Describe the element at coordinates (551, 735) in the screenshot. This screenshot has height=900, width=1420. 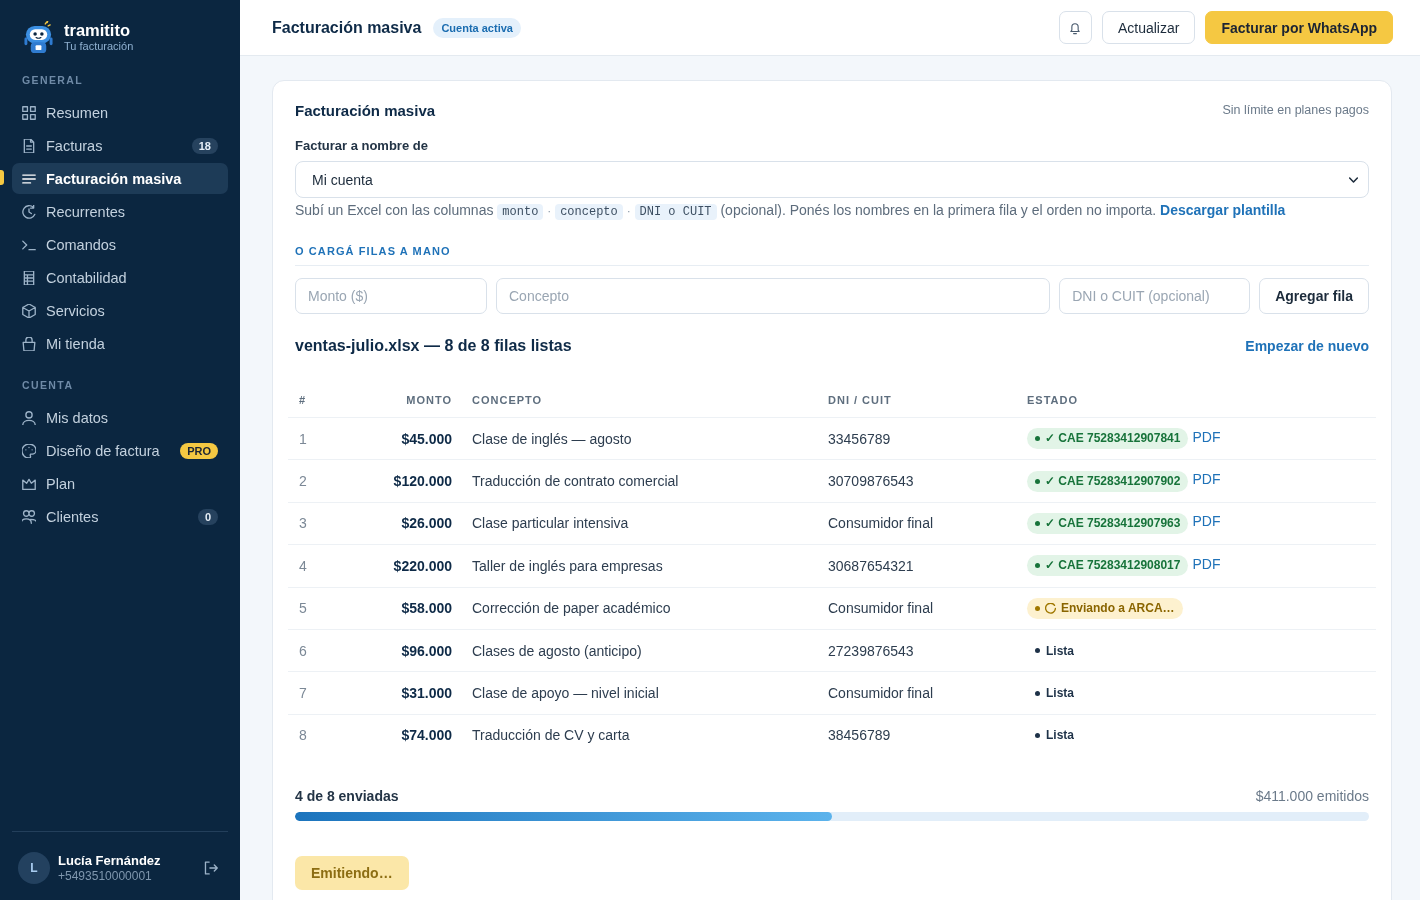
I see `table-cell-text: Traducción de CV y carta` at that location.